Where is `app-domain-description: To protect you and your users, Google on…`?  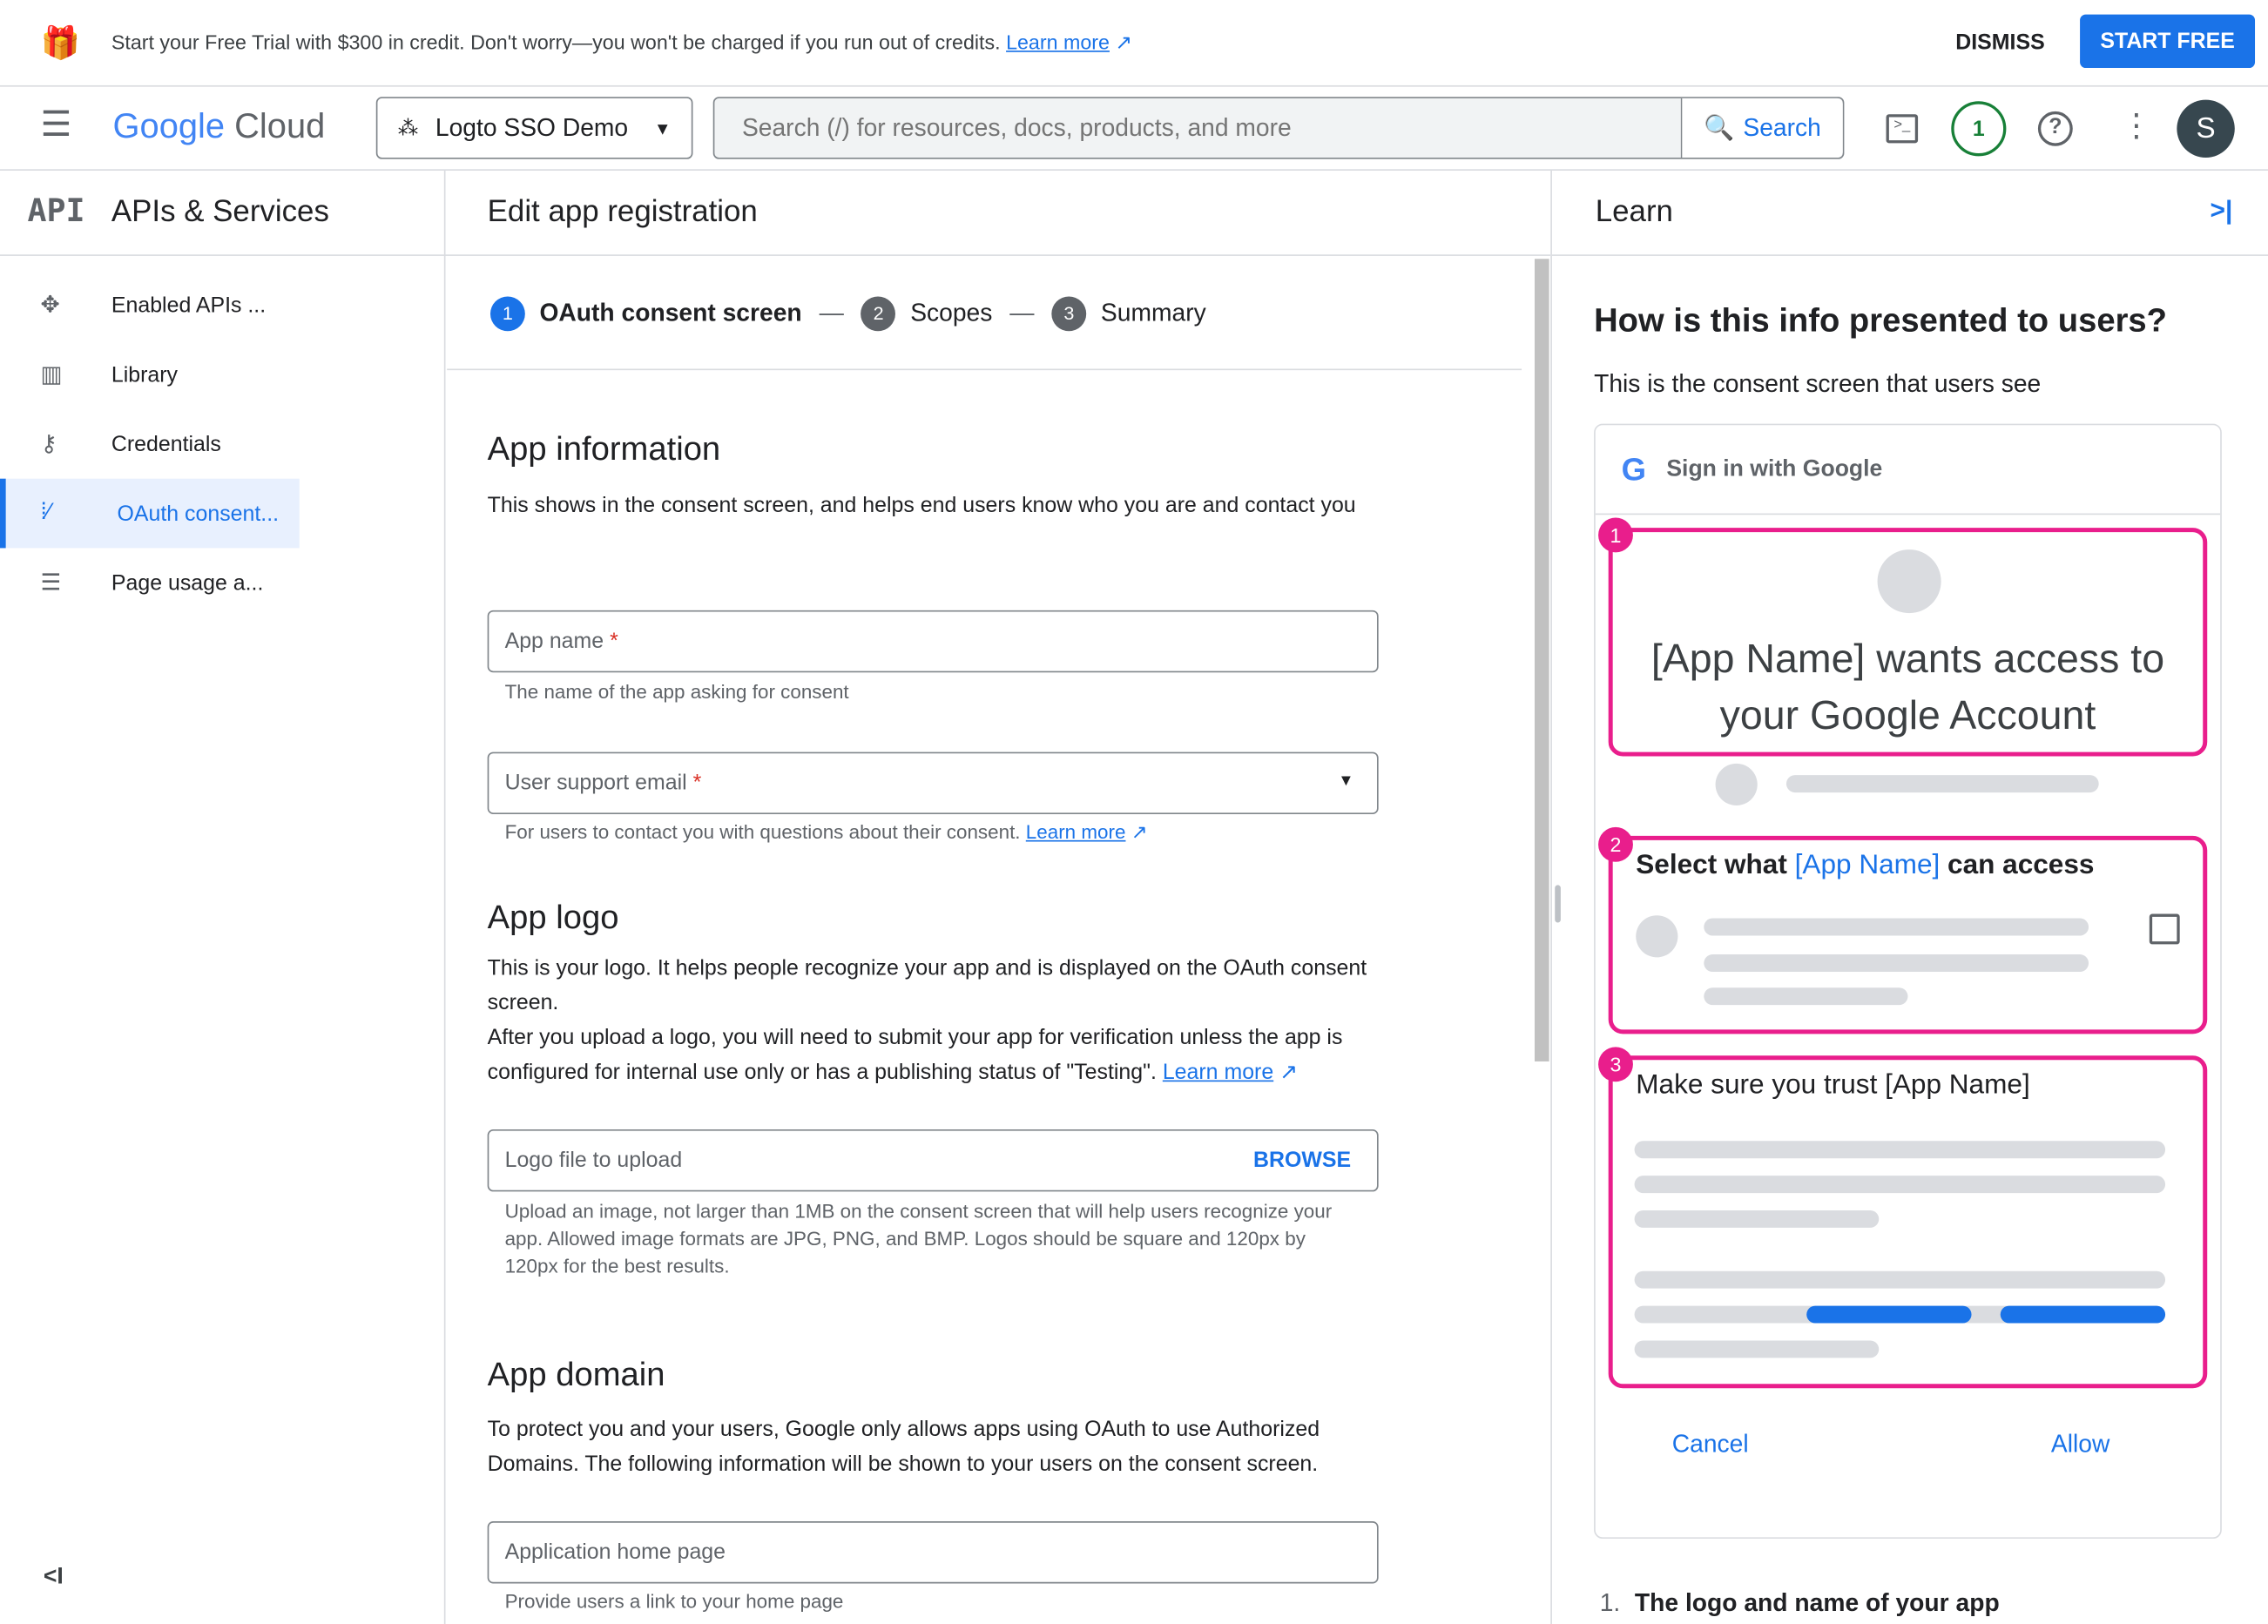 app-domain-description: To protect you and your users, Google on… is located at coordinates (903, 1447).